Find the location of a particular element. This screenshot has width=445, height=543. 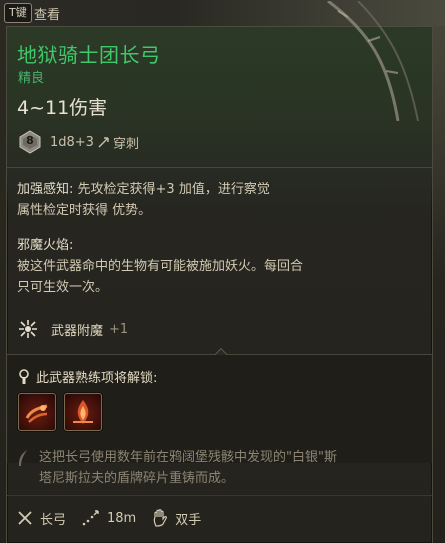

passive-text-line2: 只可生效一次。 is located at coordinates (63, 287).